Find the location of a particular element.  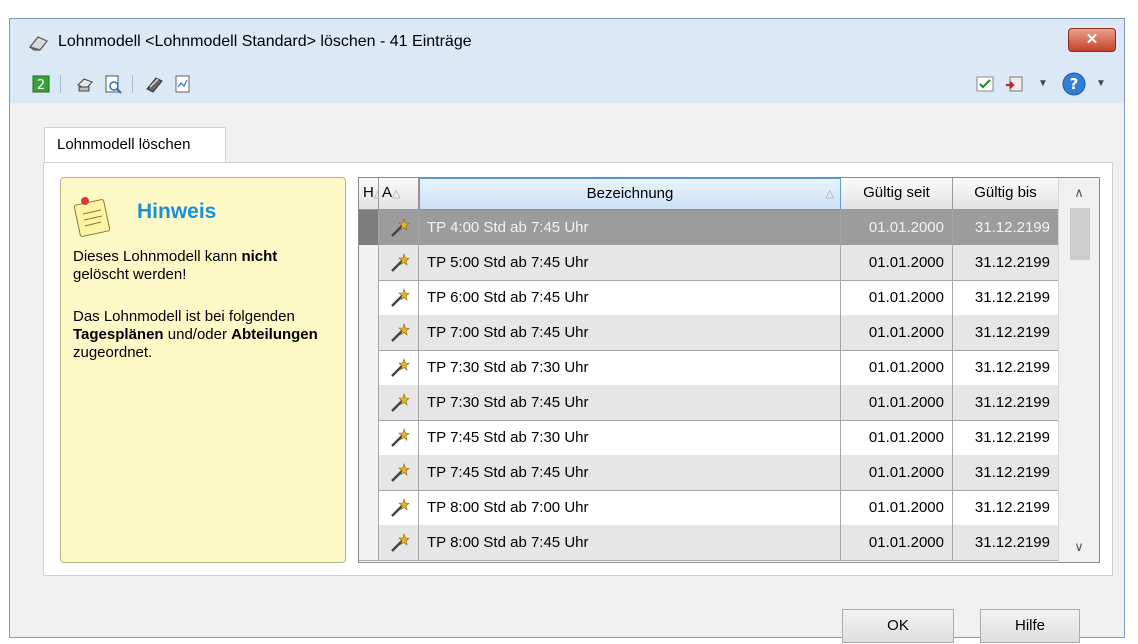

cell-bezeichnung: TP 7:45 Std ab 7:30 Uhr is located at coordinates (630, 437).